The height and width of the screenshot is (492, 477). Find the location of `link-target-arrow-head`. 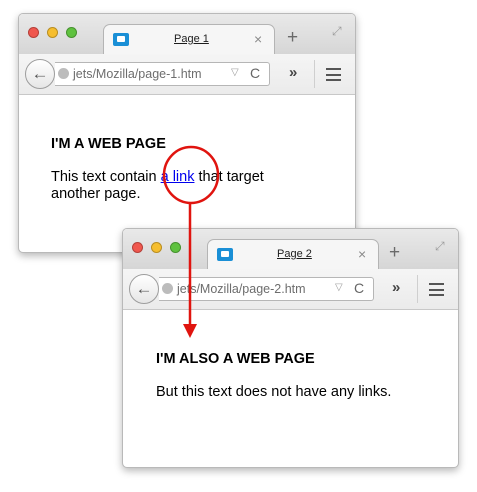

link-target-arrow-head is located at coordinates (190, 331).